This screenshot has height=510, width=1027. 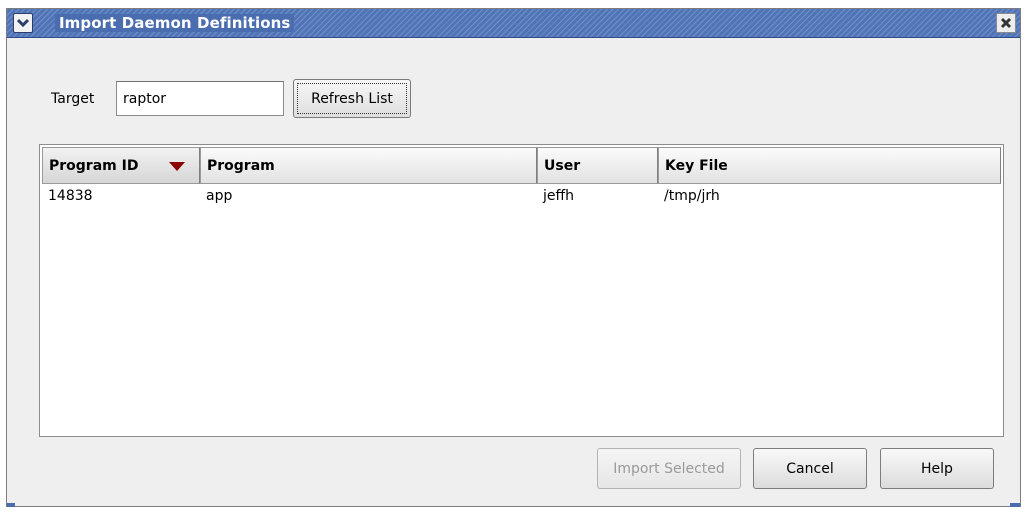 What do you see at coordinates (1015, 505) in the screenshot?
I see `window-border-right` at bounding box center [1015, 505].